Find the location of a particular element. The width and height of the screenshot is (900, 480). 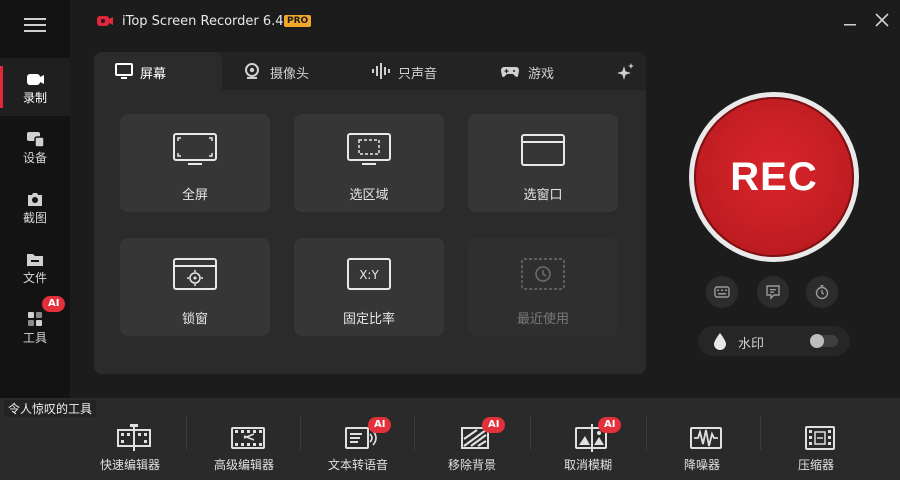

tool-denoiser: 降噪器 is located at coordinates (702, 443).